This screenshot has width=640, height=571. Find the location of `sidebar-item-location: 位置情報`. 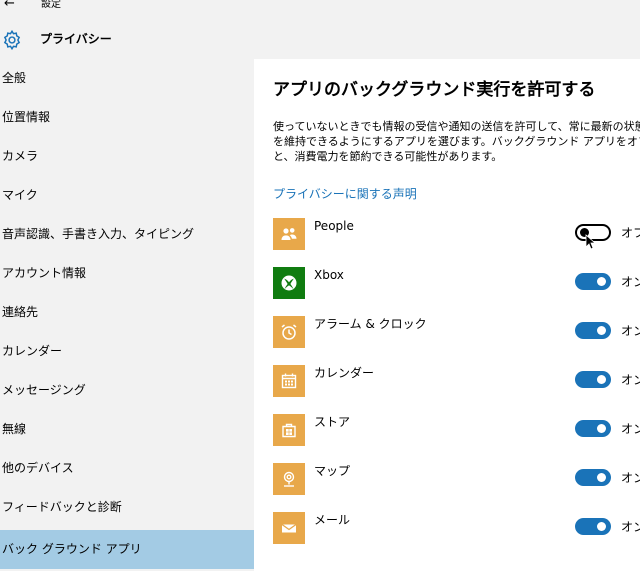

sidebar-item-location: 位置情報 is located at coordinates (127, 117).